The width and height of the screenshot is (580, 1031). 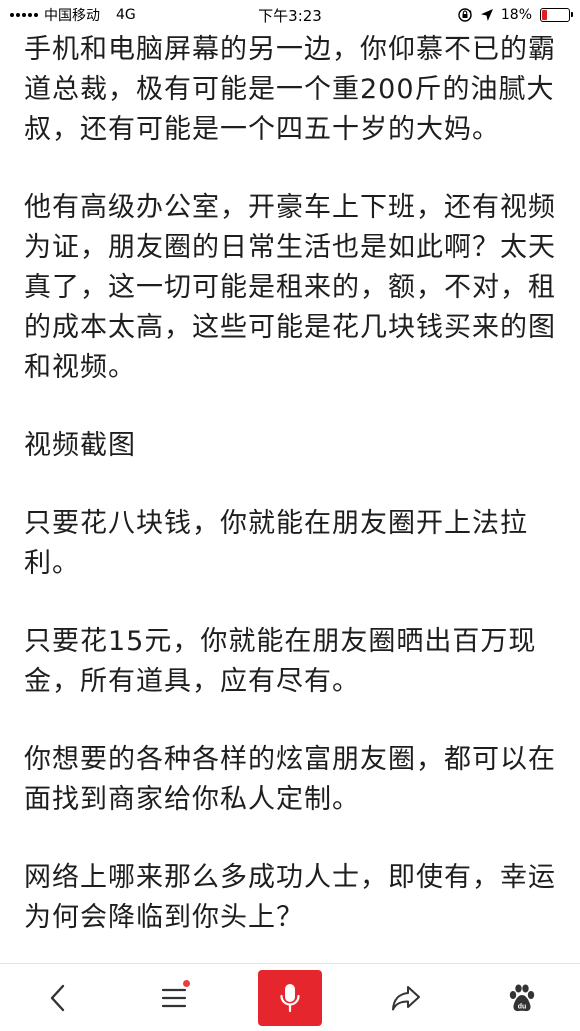 What do you see at coordinates (465, 15) in the screenshot?
I see `orientation-lock-icon` at bounding box center [465, 15].